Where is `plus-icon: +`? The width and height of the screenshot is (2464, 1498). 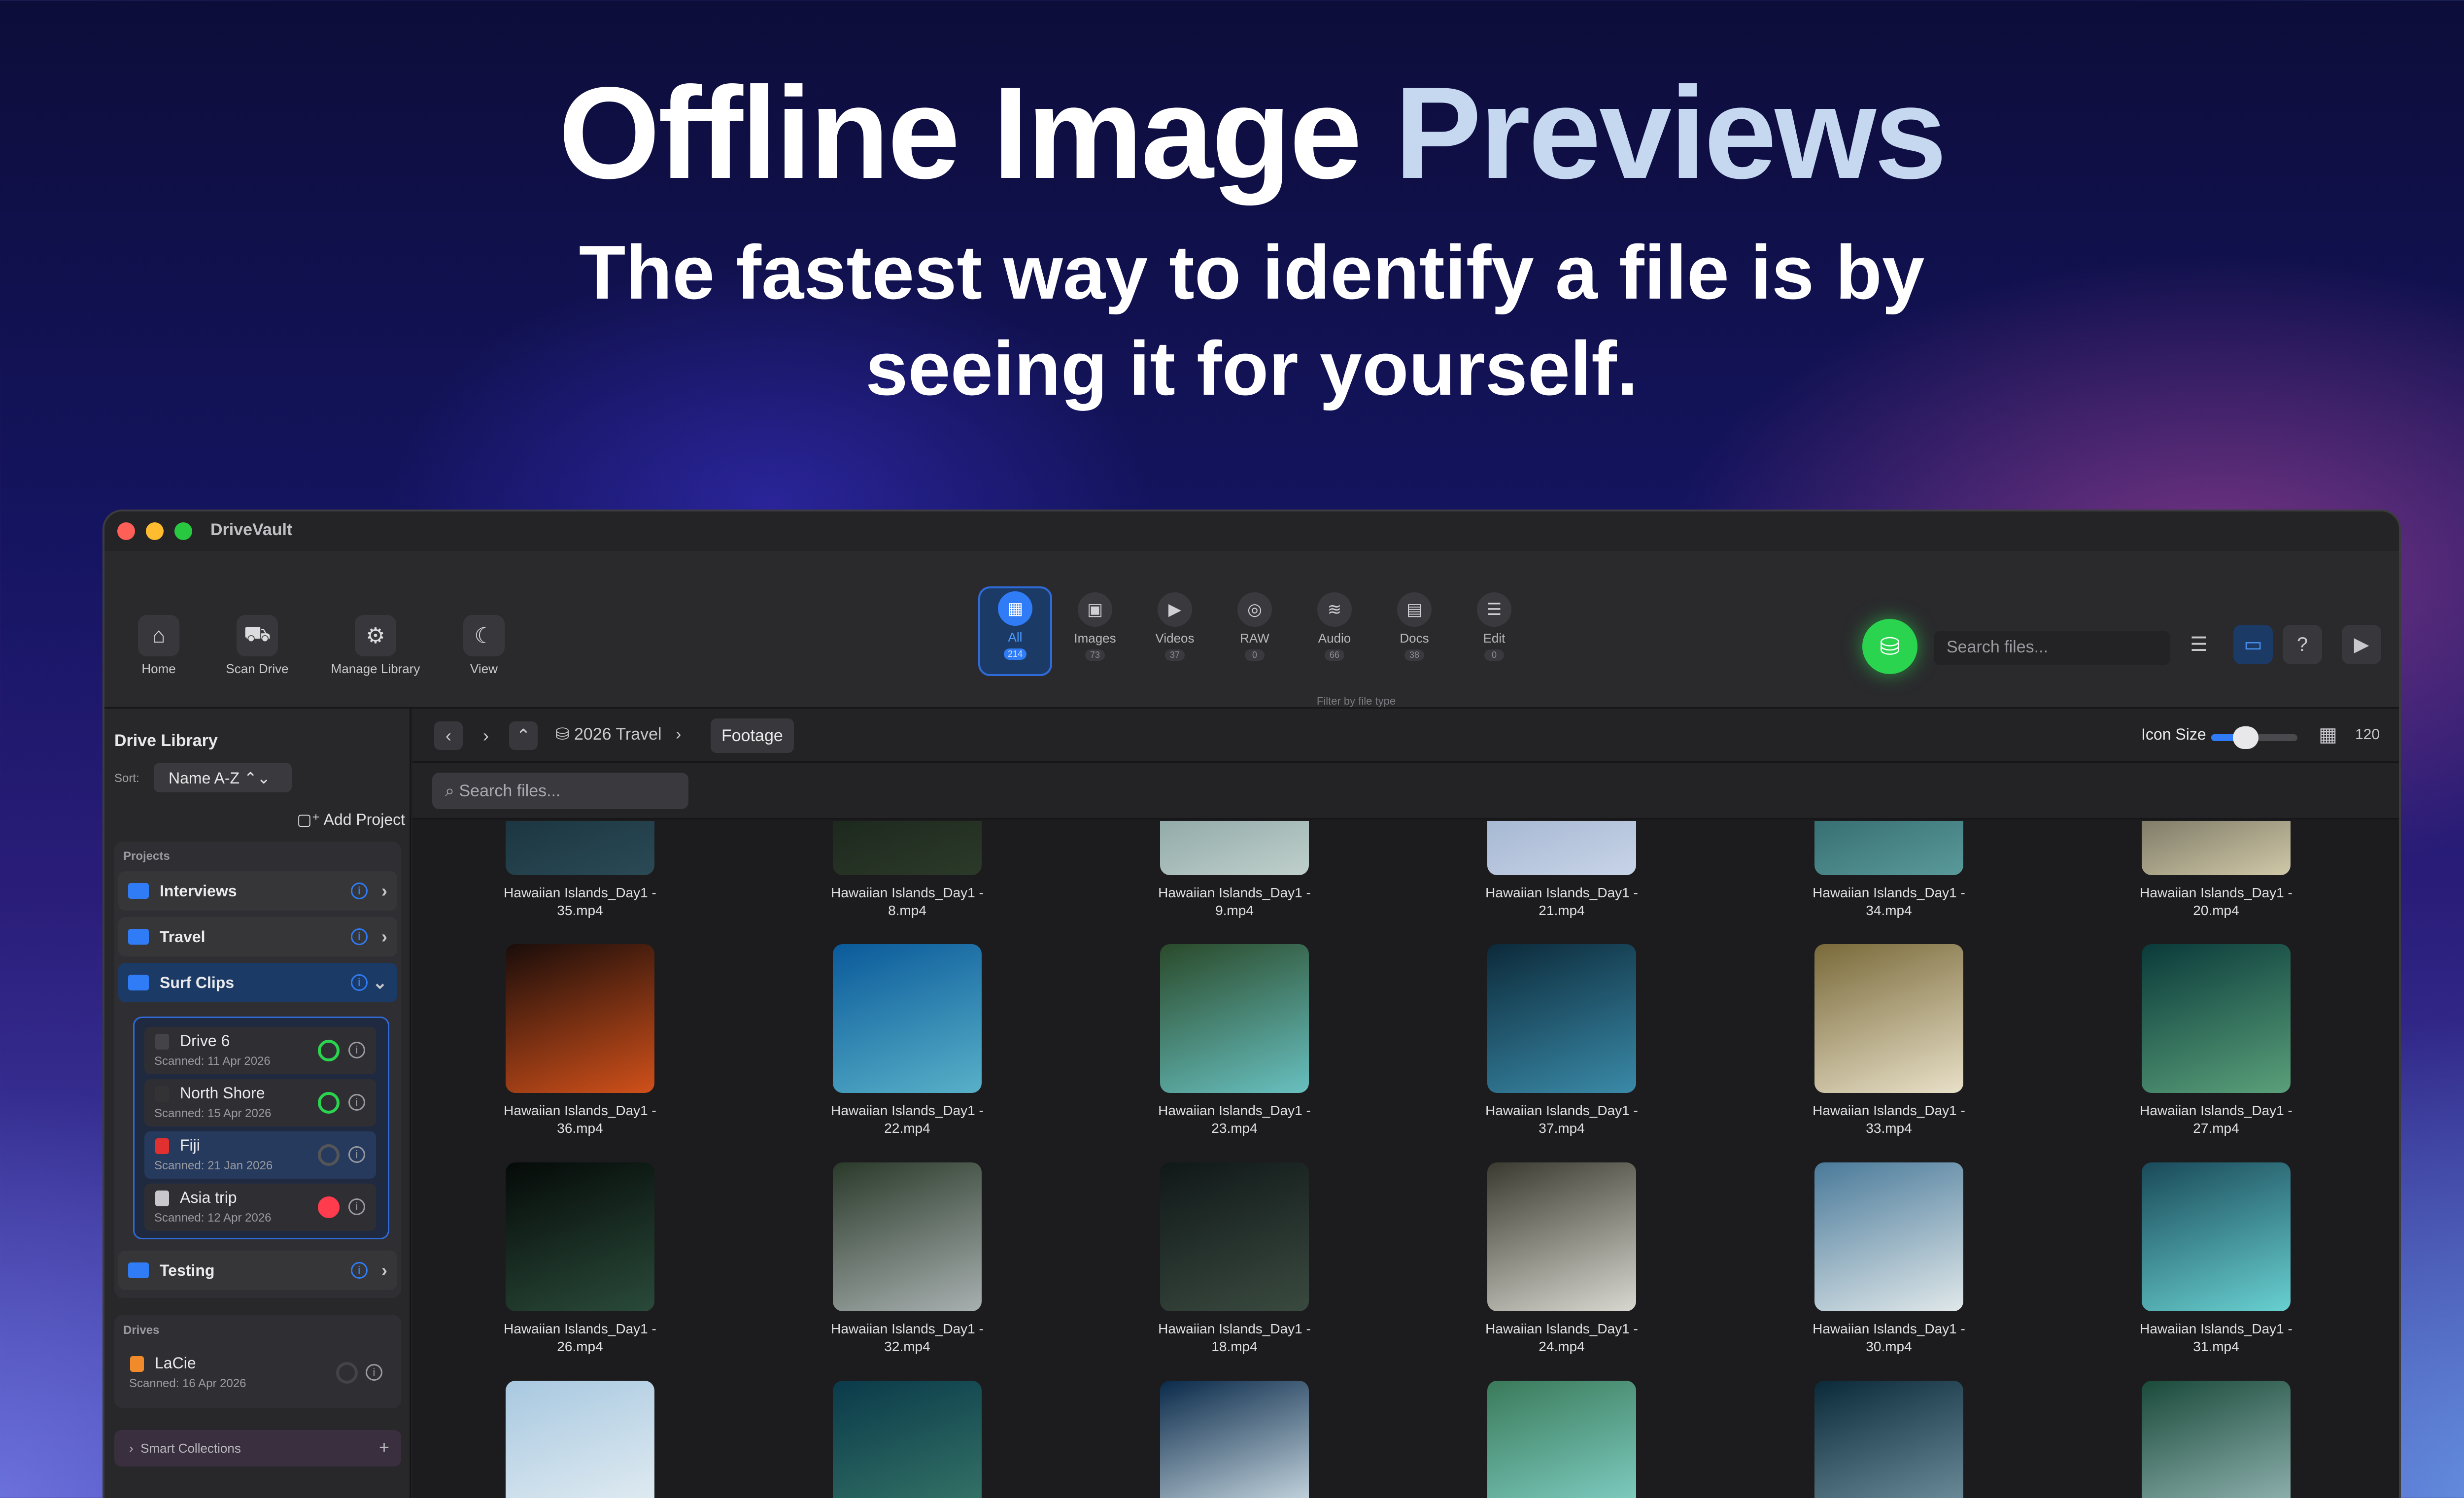 plus-icon: + is located at coordinates (384, 1447).